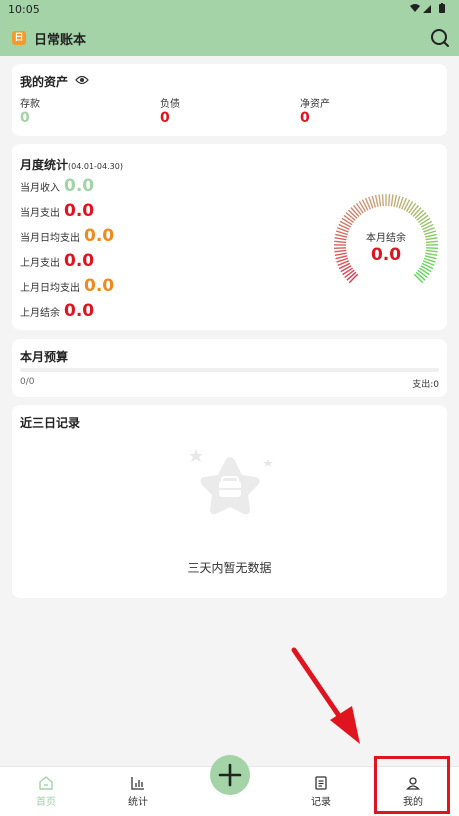  I want to click on assets-card: 我的资产 存款 0 负债 0 净资产 0, so click(229, 100).